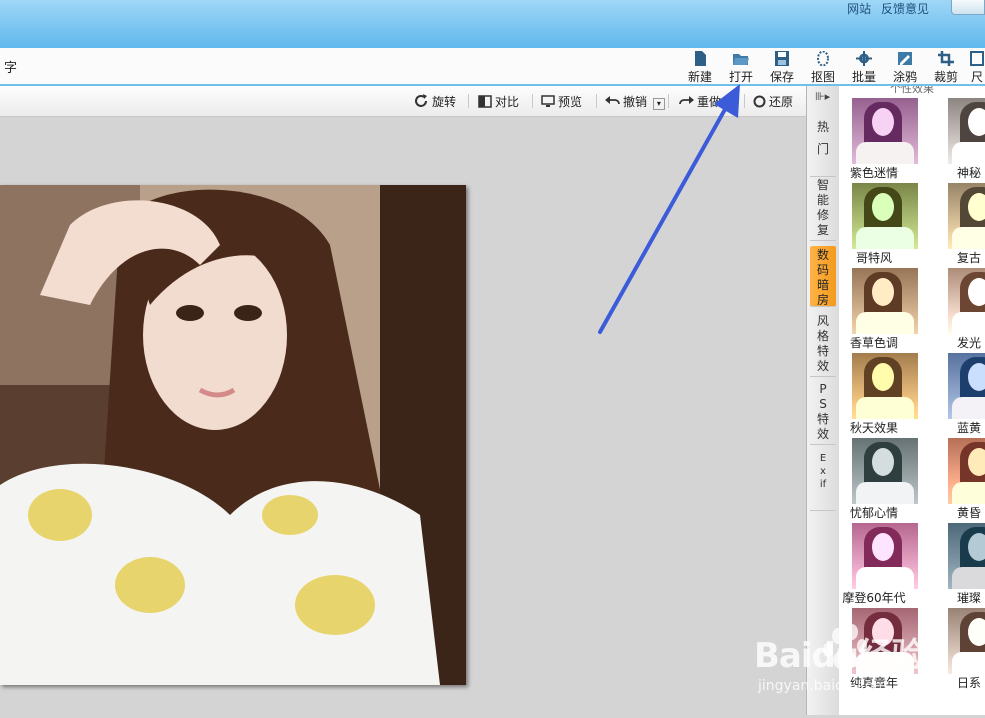 The width and height of the screenshot is (985, 718). I want to click on effect-thumb-melancholy, so click(885, 471).